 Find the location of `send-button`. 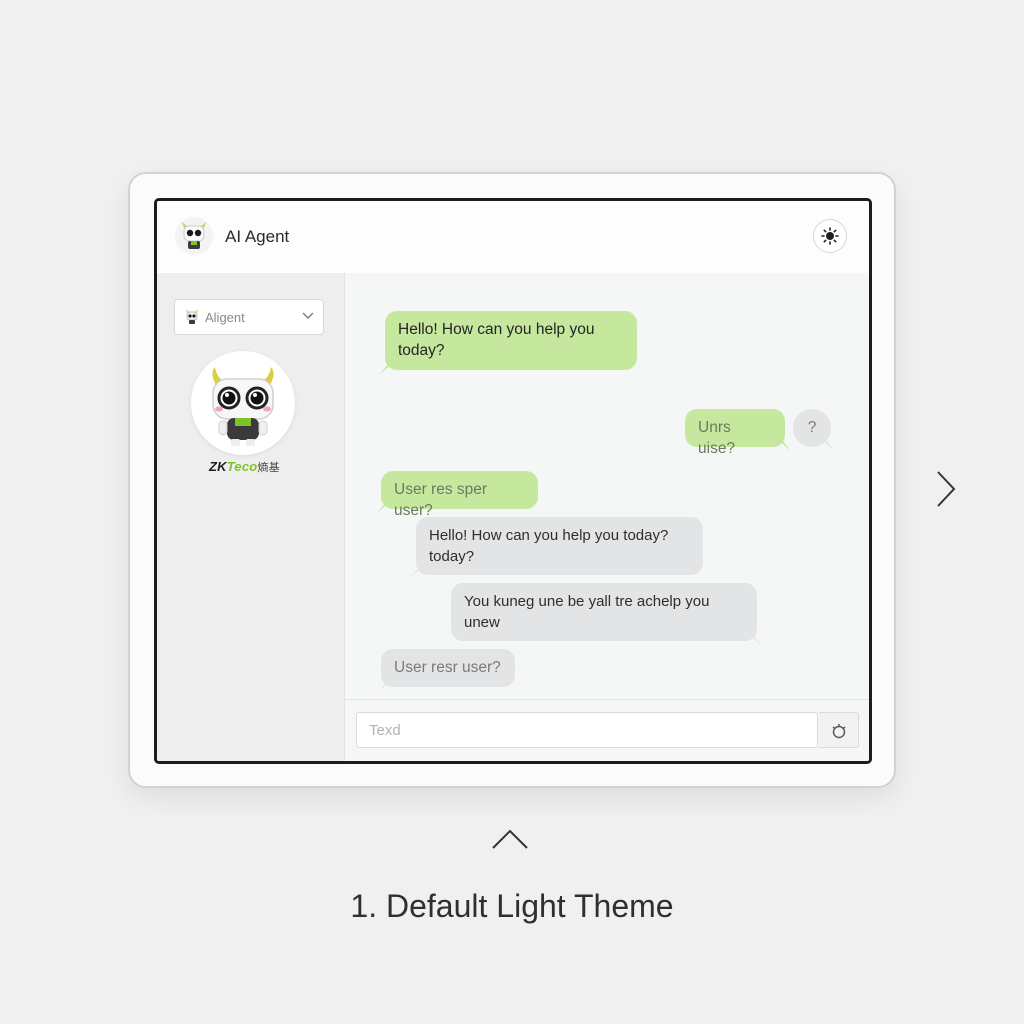

send-button is located at coordinates (839, 730).